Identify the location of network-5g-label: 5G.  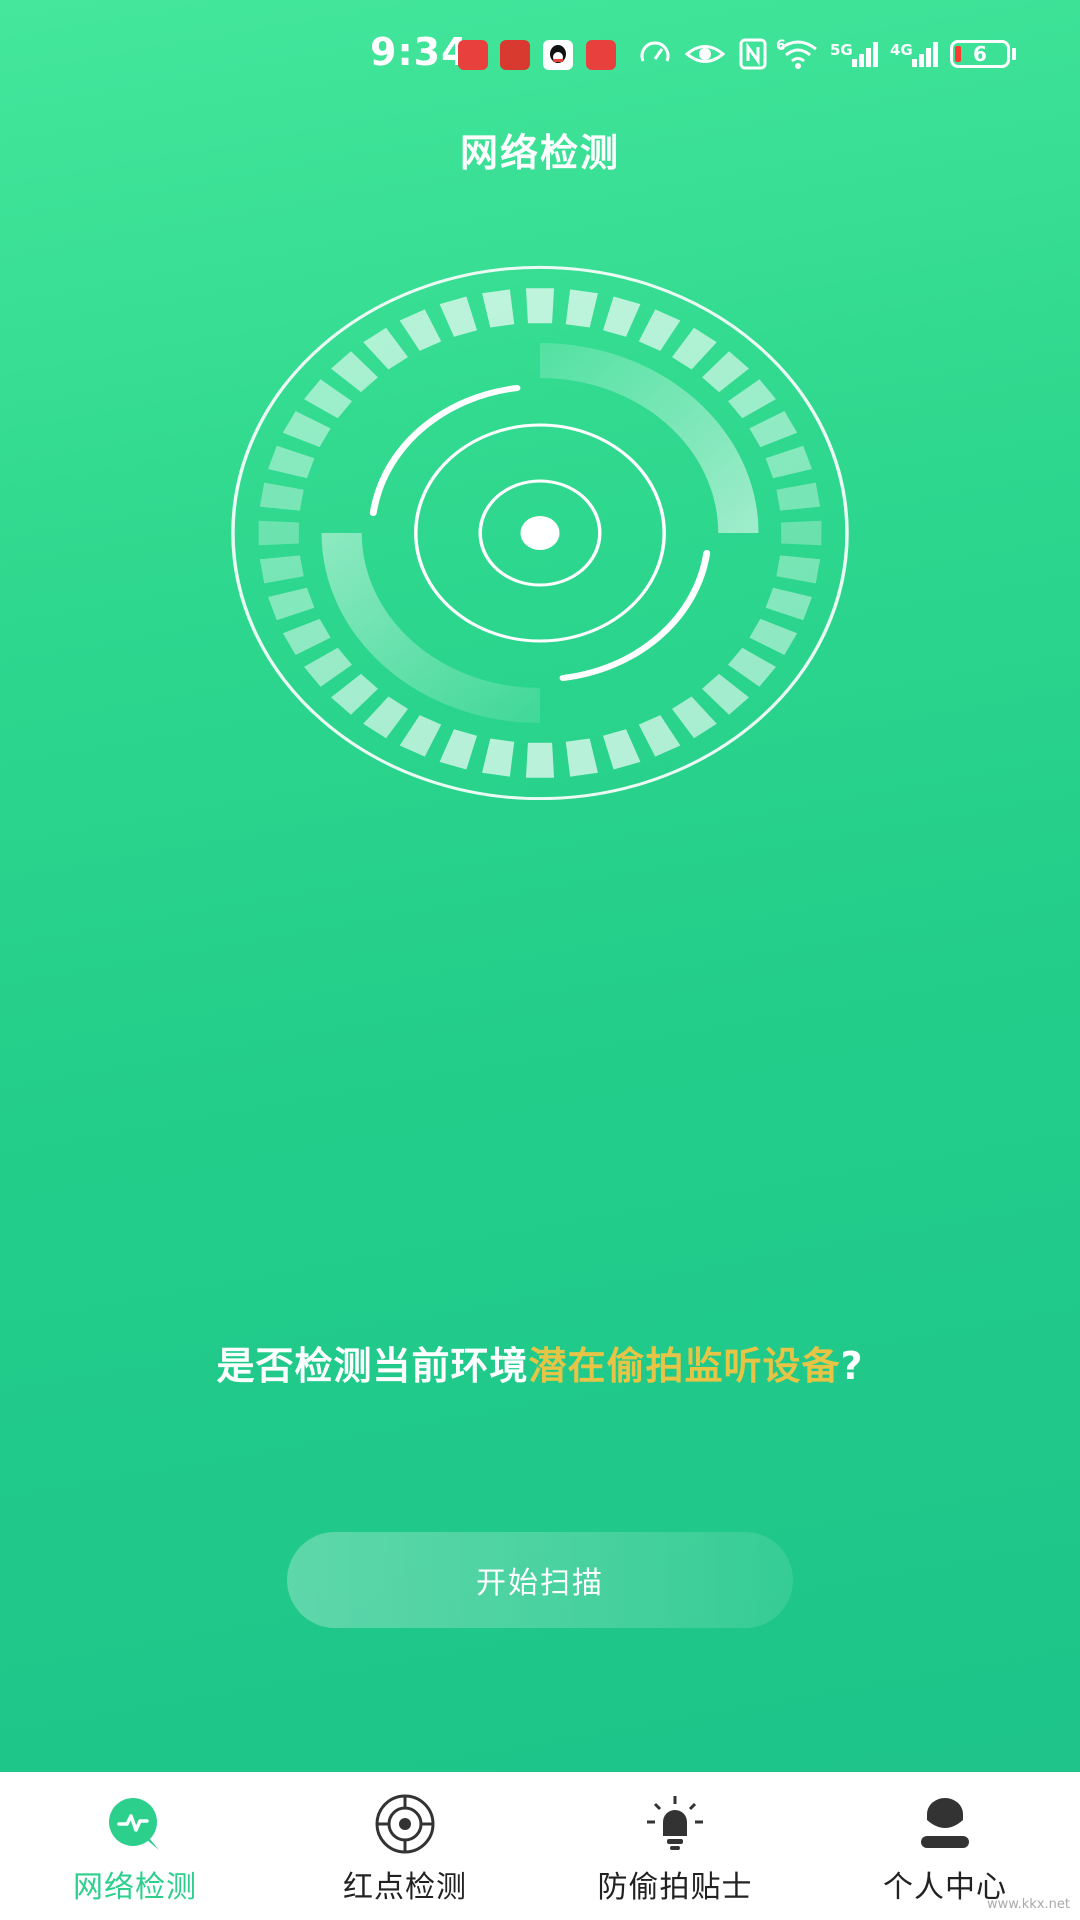
(841, 50).